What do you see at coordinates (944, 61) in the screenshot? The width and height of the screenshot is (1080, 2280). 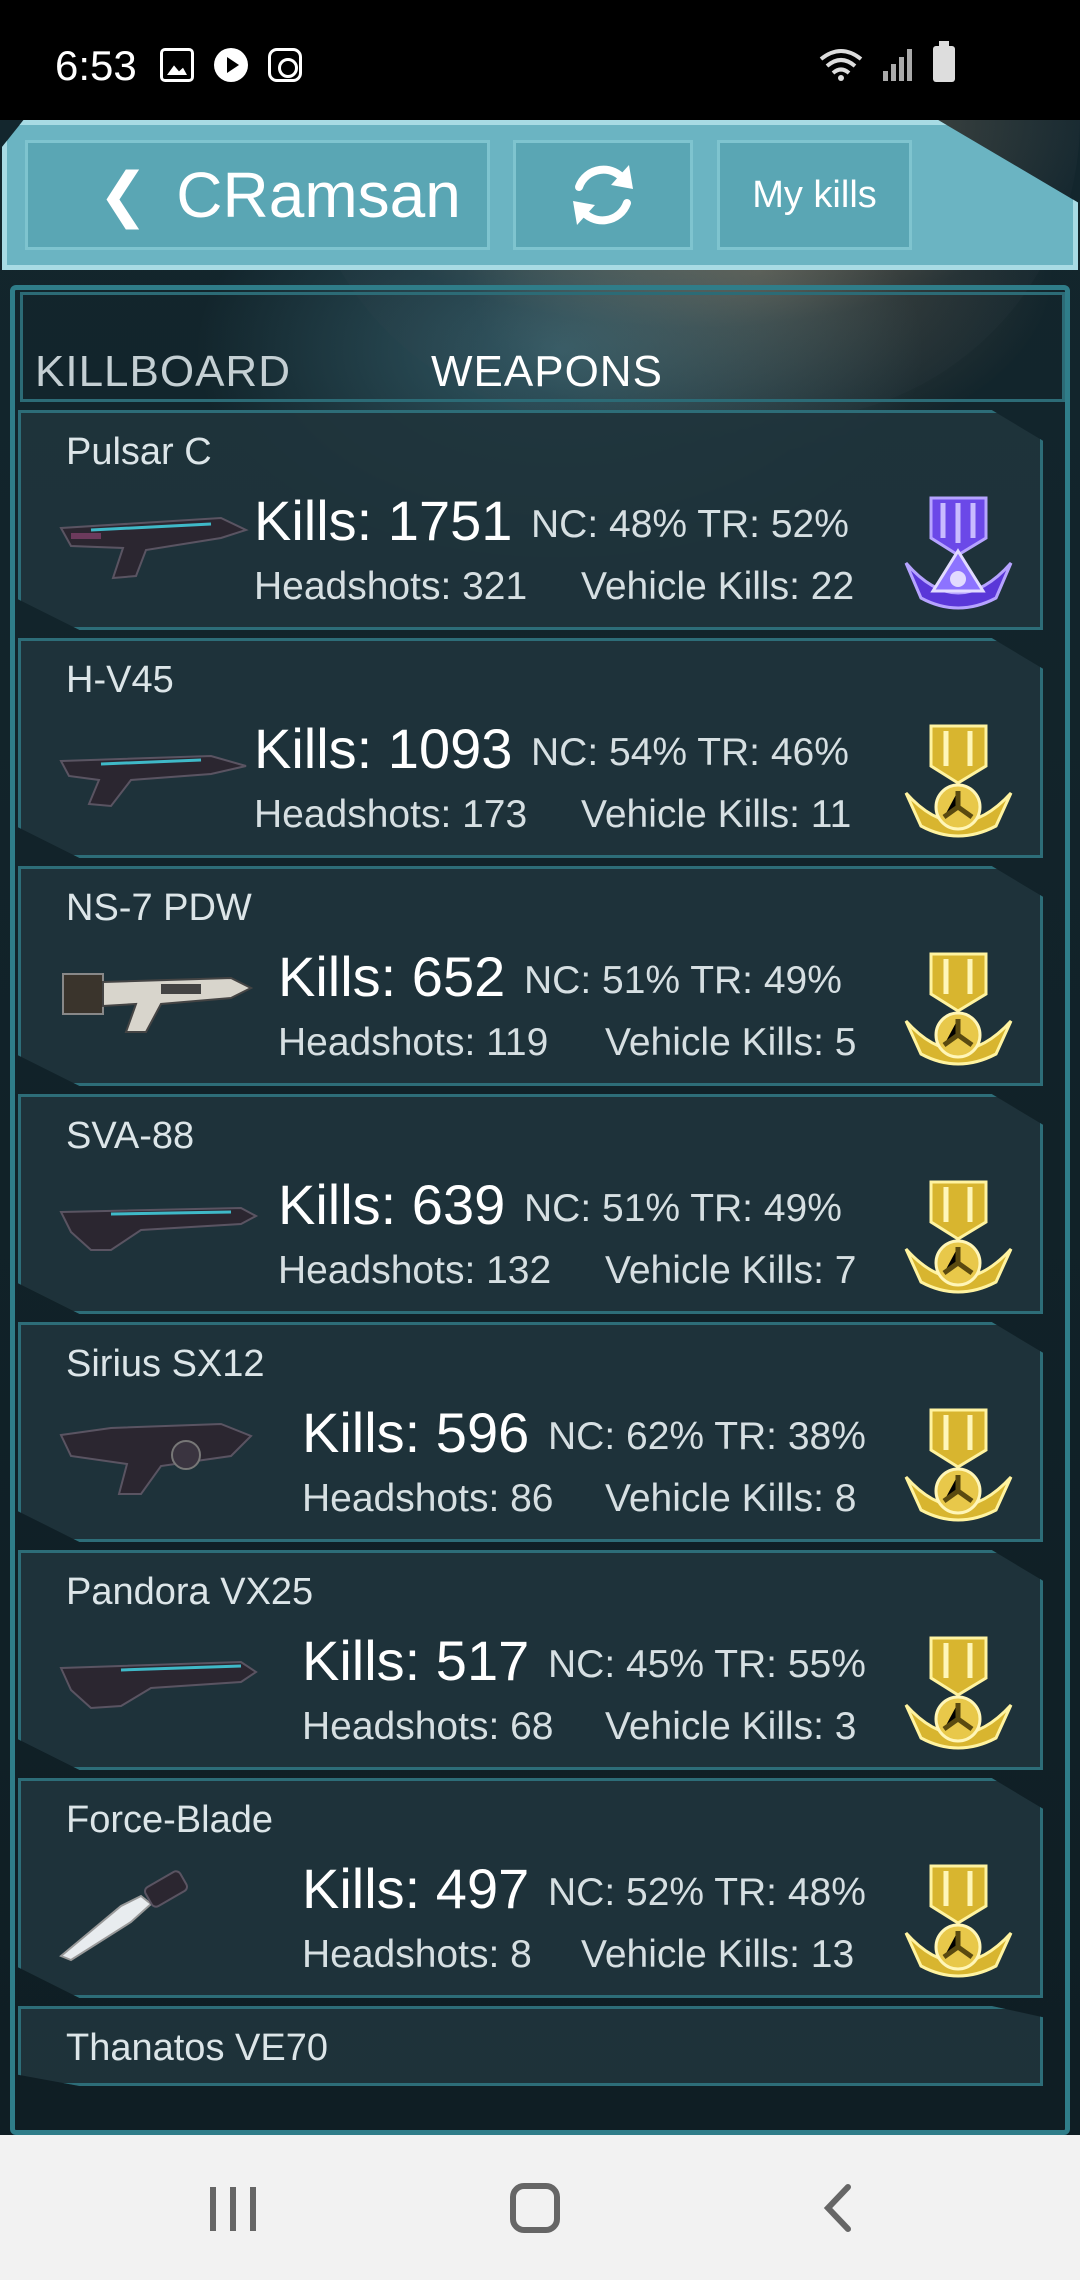 I see `battery-icon` at bounding box center [944, 61].